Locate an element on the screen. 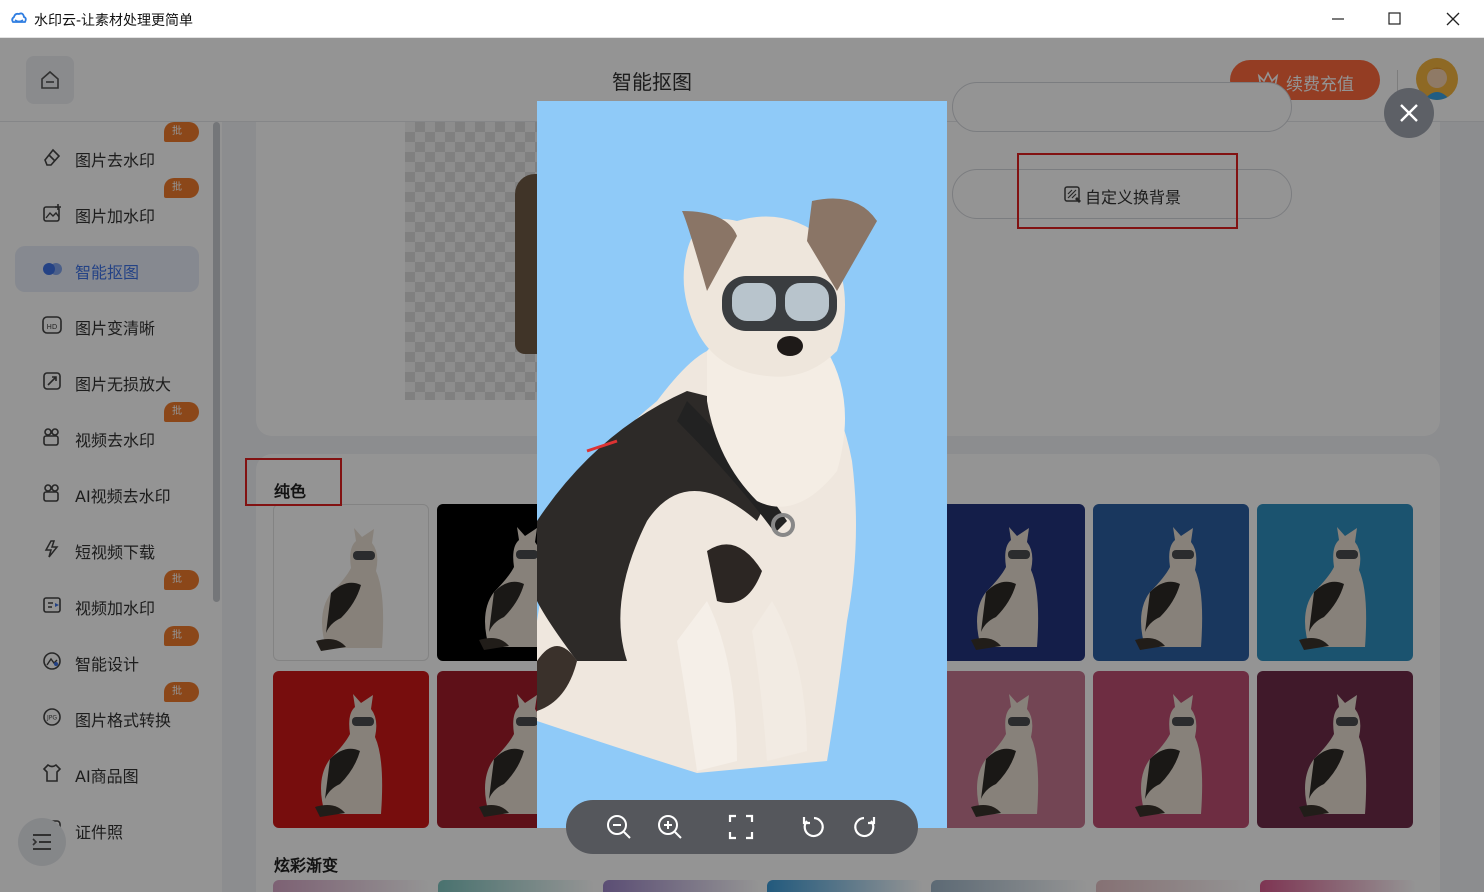 This screenshot has height=892, width=1484. window-title: 水印云-让素材处理更简单 is located at coordinates (114, 21).